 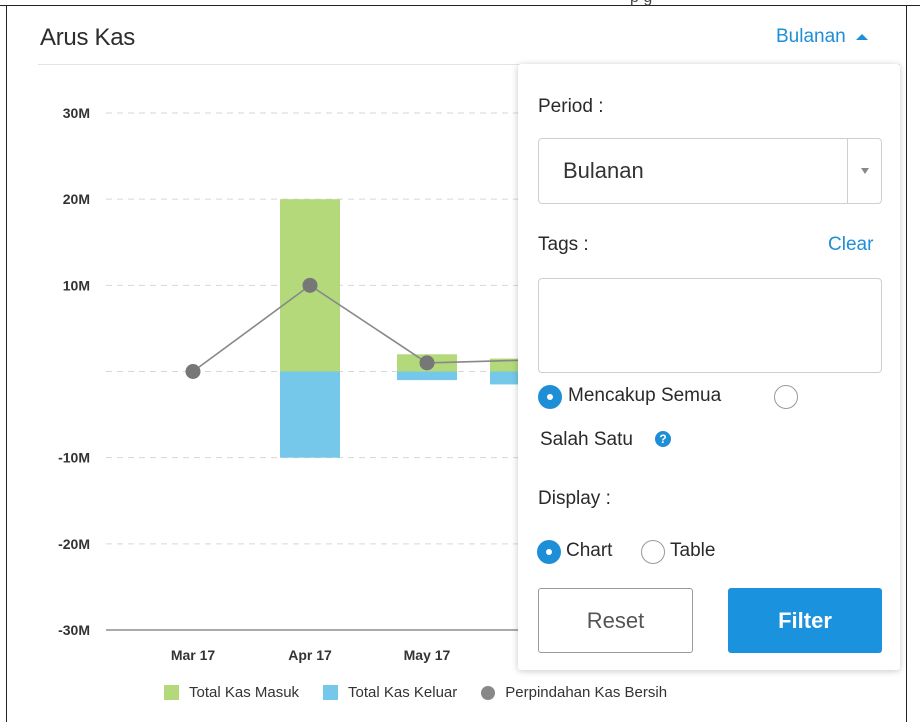 I want to click on legend-swatch-inflow, so click(x=171, y=692).